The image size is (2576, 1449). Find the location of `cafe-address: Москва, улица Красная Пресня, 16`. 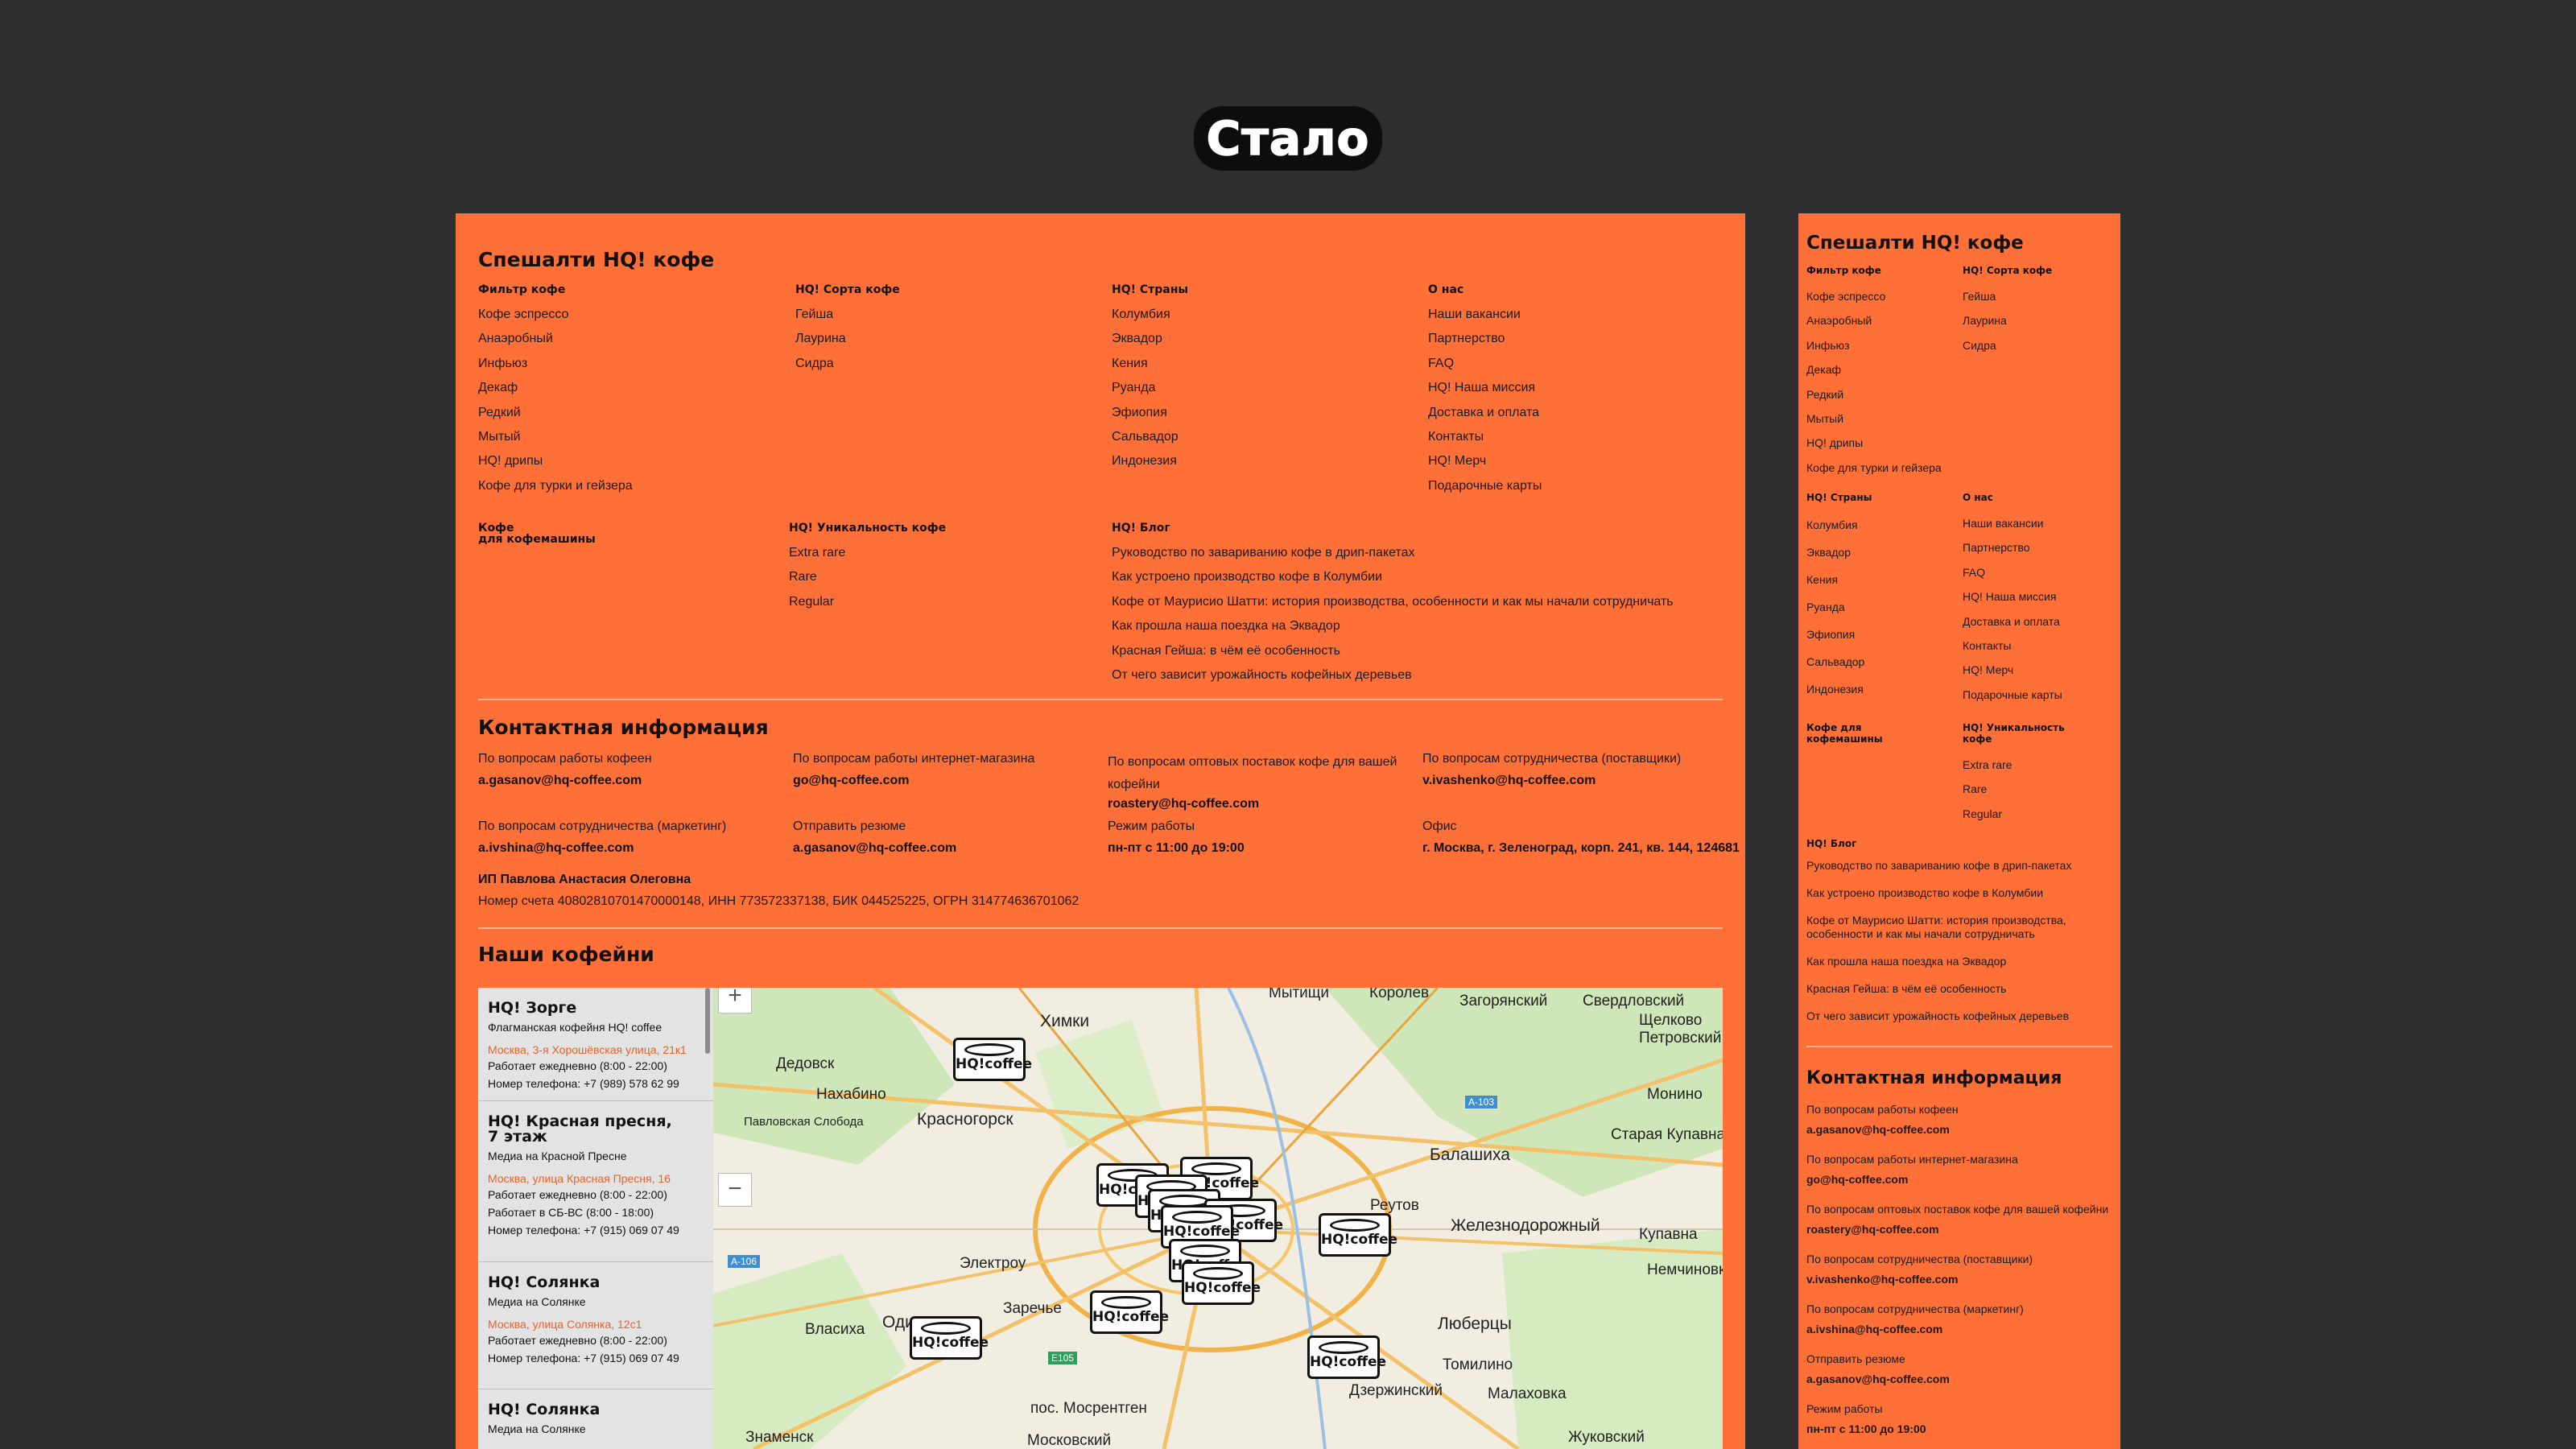

cafe-address: Москва, улица Красная Пресня, 16 is located at coordinates (596, 1178).